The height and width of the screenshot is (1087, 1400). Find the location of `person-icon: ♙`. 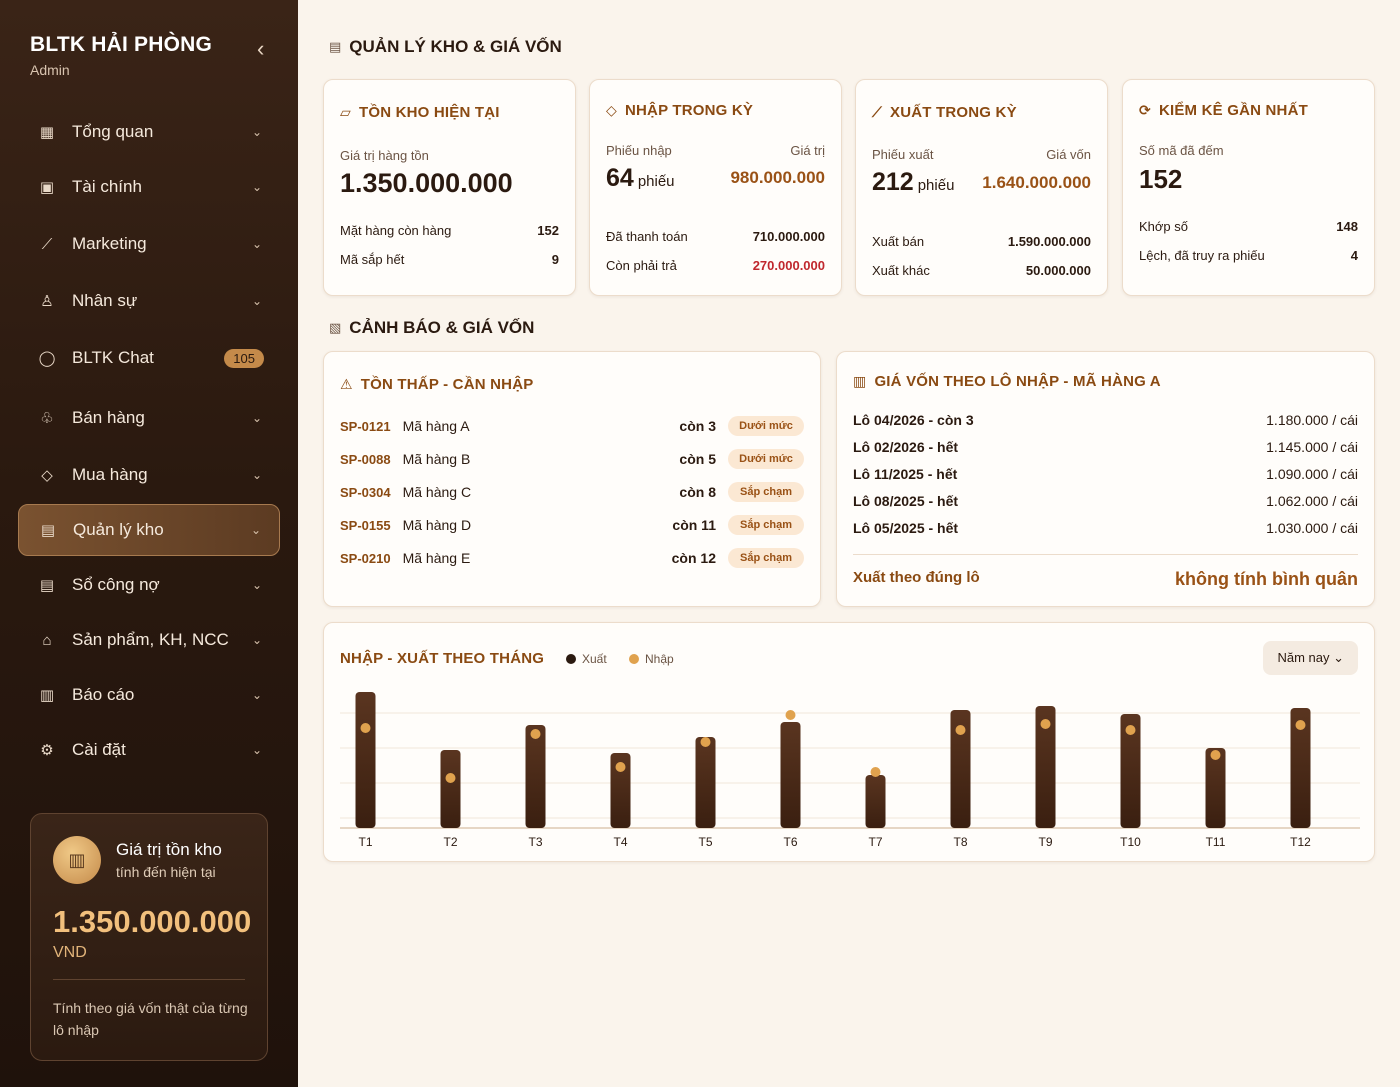

person-icon: ♙ is located at coordinates (47, 301).